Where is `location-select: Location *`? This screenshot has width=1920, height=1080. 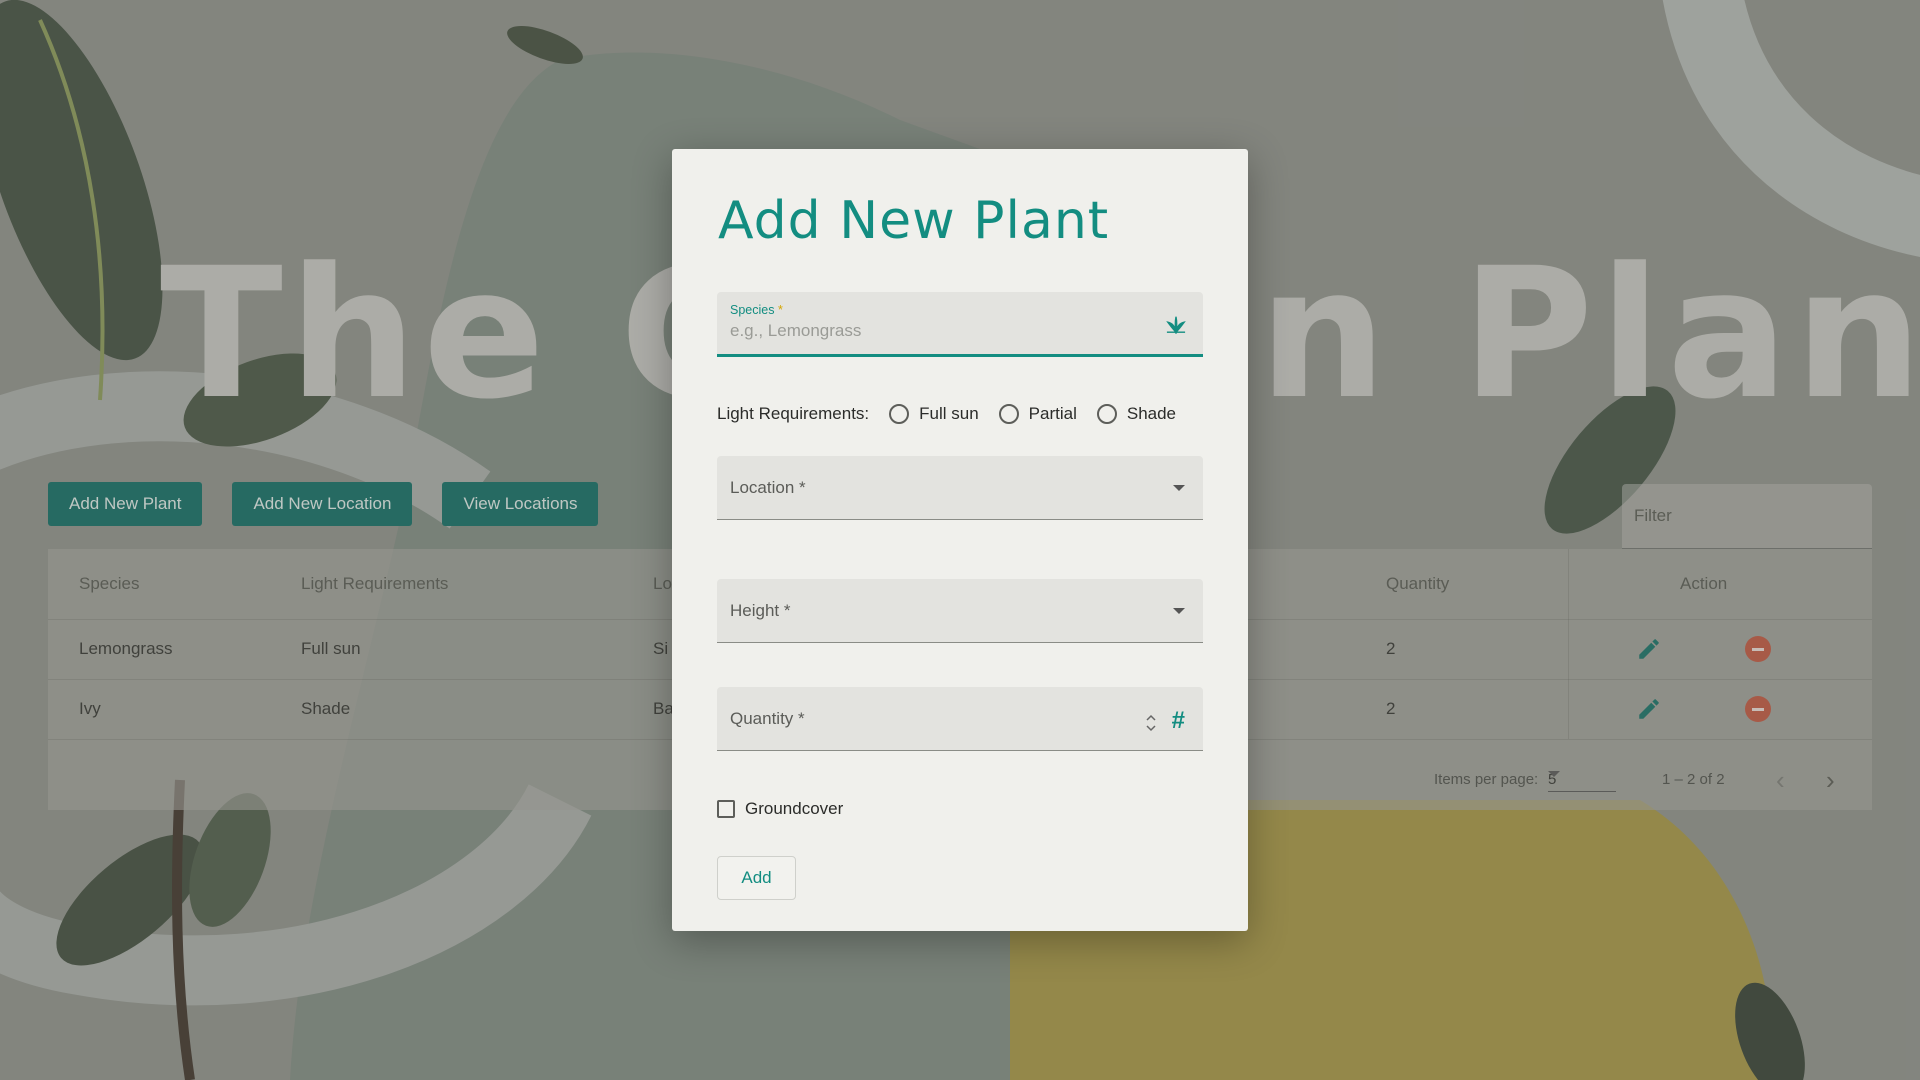
location-select: Location * is located at coordinates (960, 488).